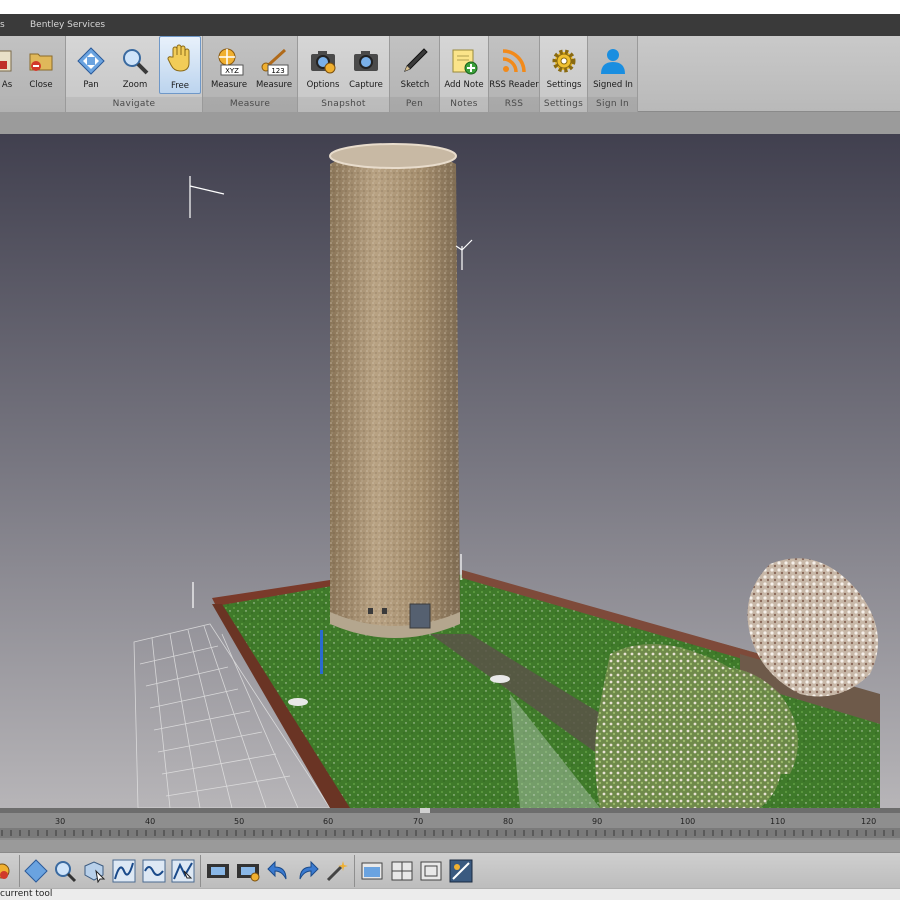  I want to click on ribbon-group-settings: Settings Settings, so click(564, 74).